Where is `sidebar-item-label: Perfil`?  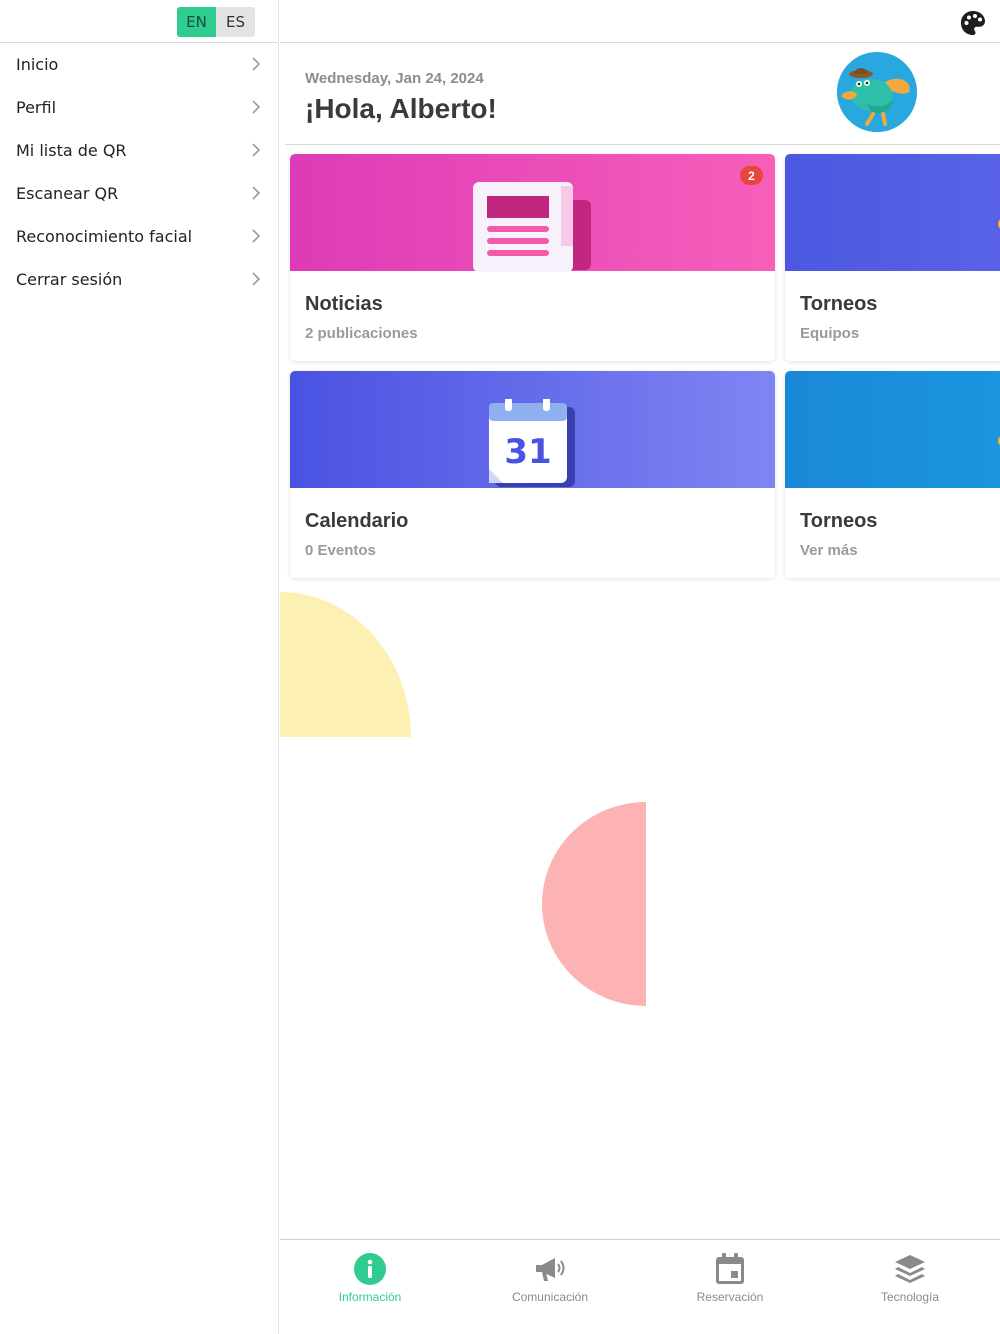
sidebar-item-label: Perfil is located at coordinates (36, 107).